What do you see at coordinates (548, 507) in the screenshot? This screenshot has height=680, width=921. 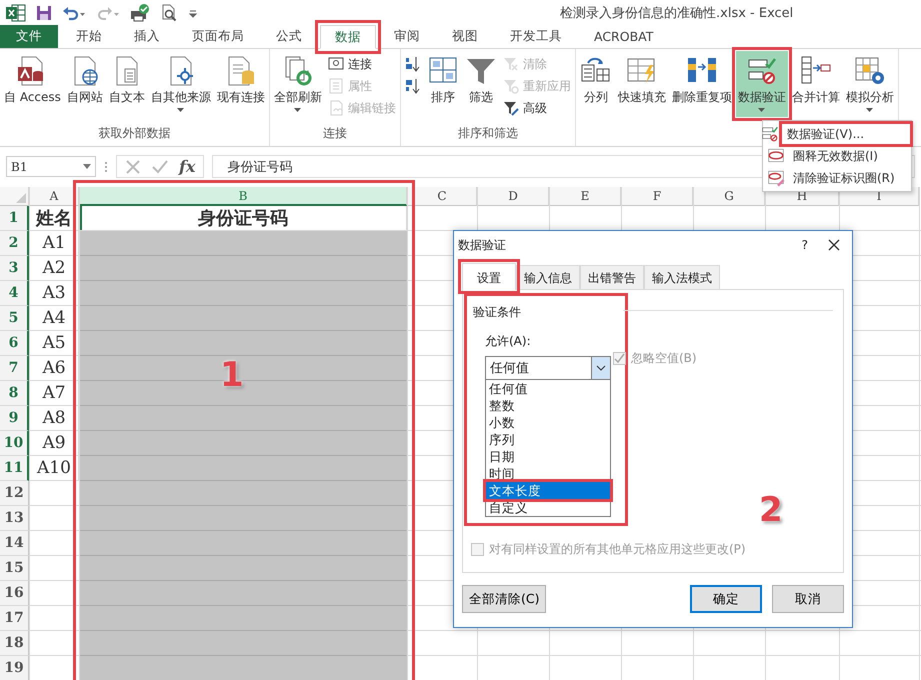 I see `list-option: 自定义` at bounding box center [548, 507].